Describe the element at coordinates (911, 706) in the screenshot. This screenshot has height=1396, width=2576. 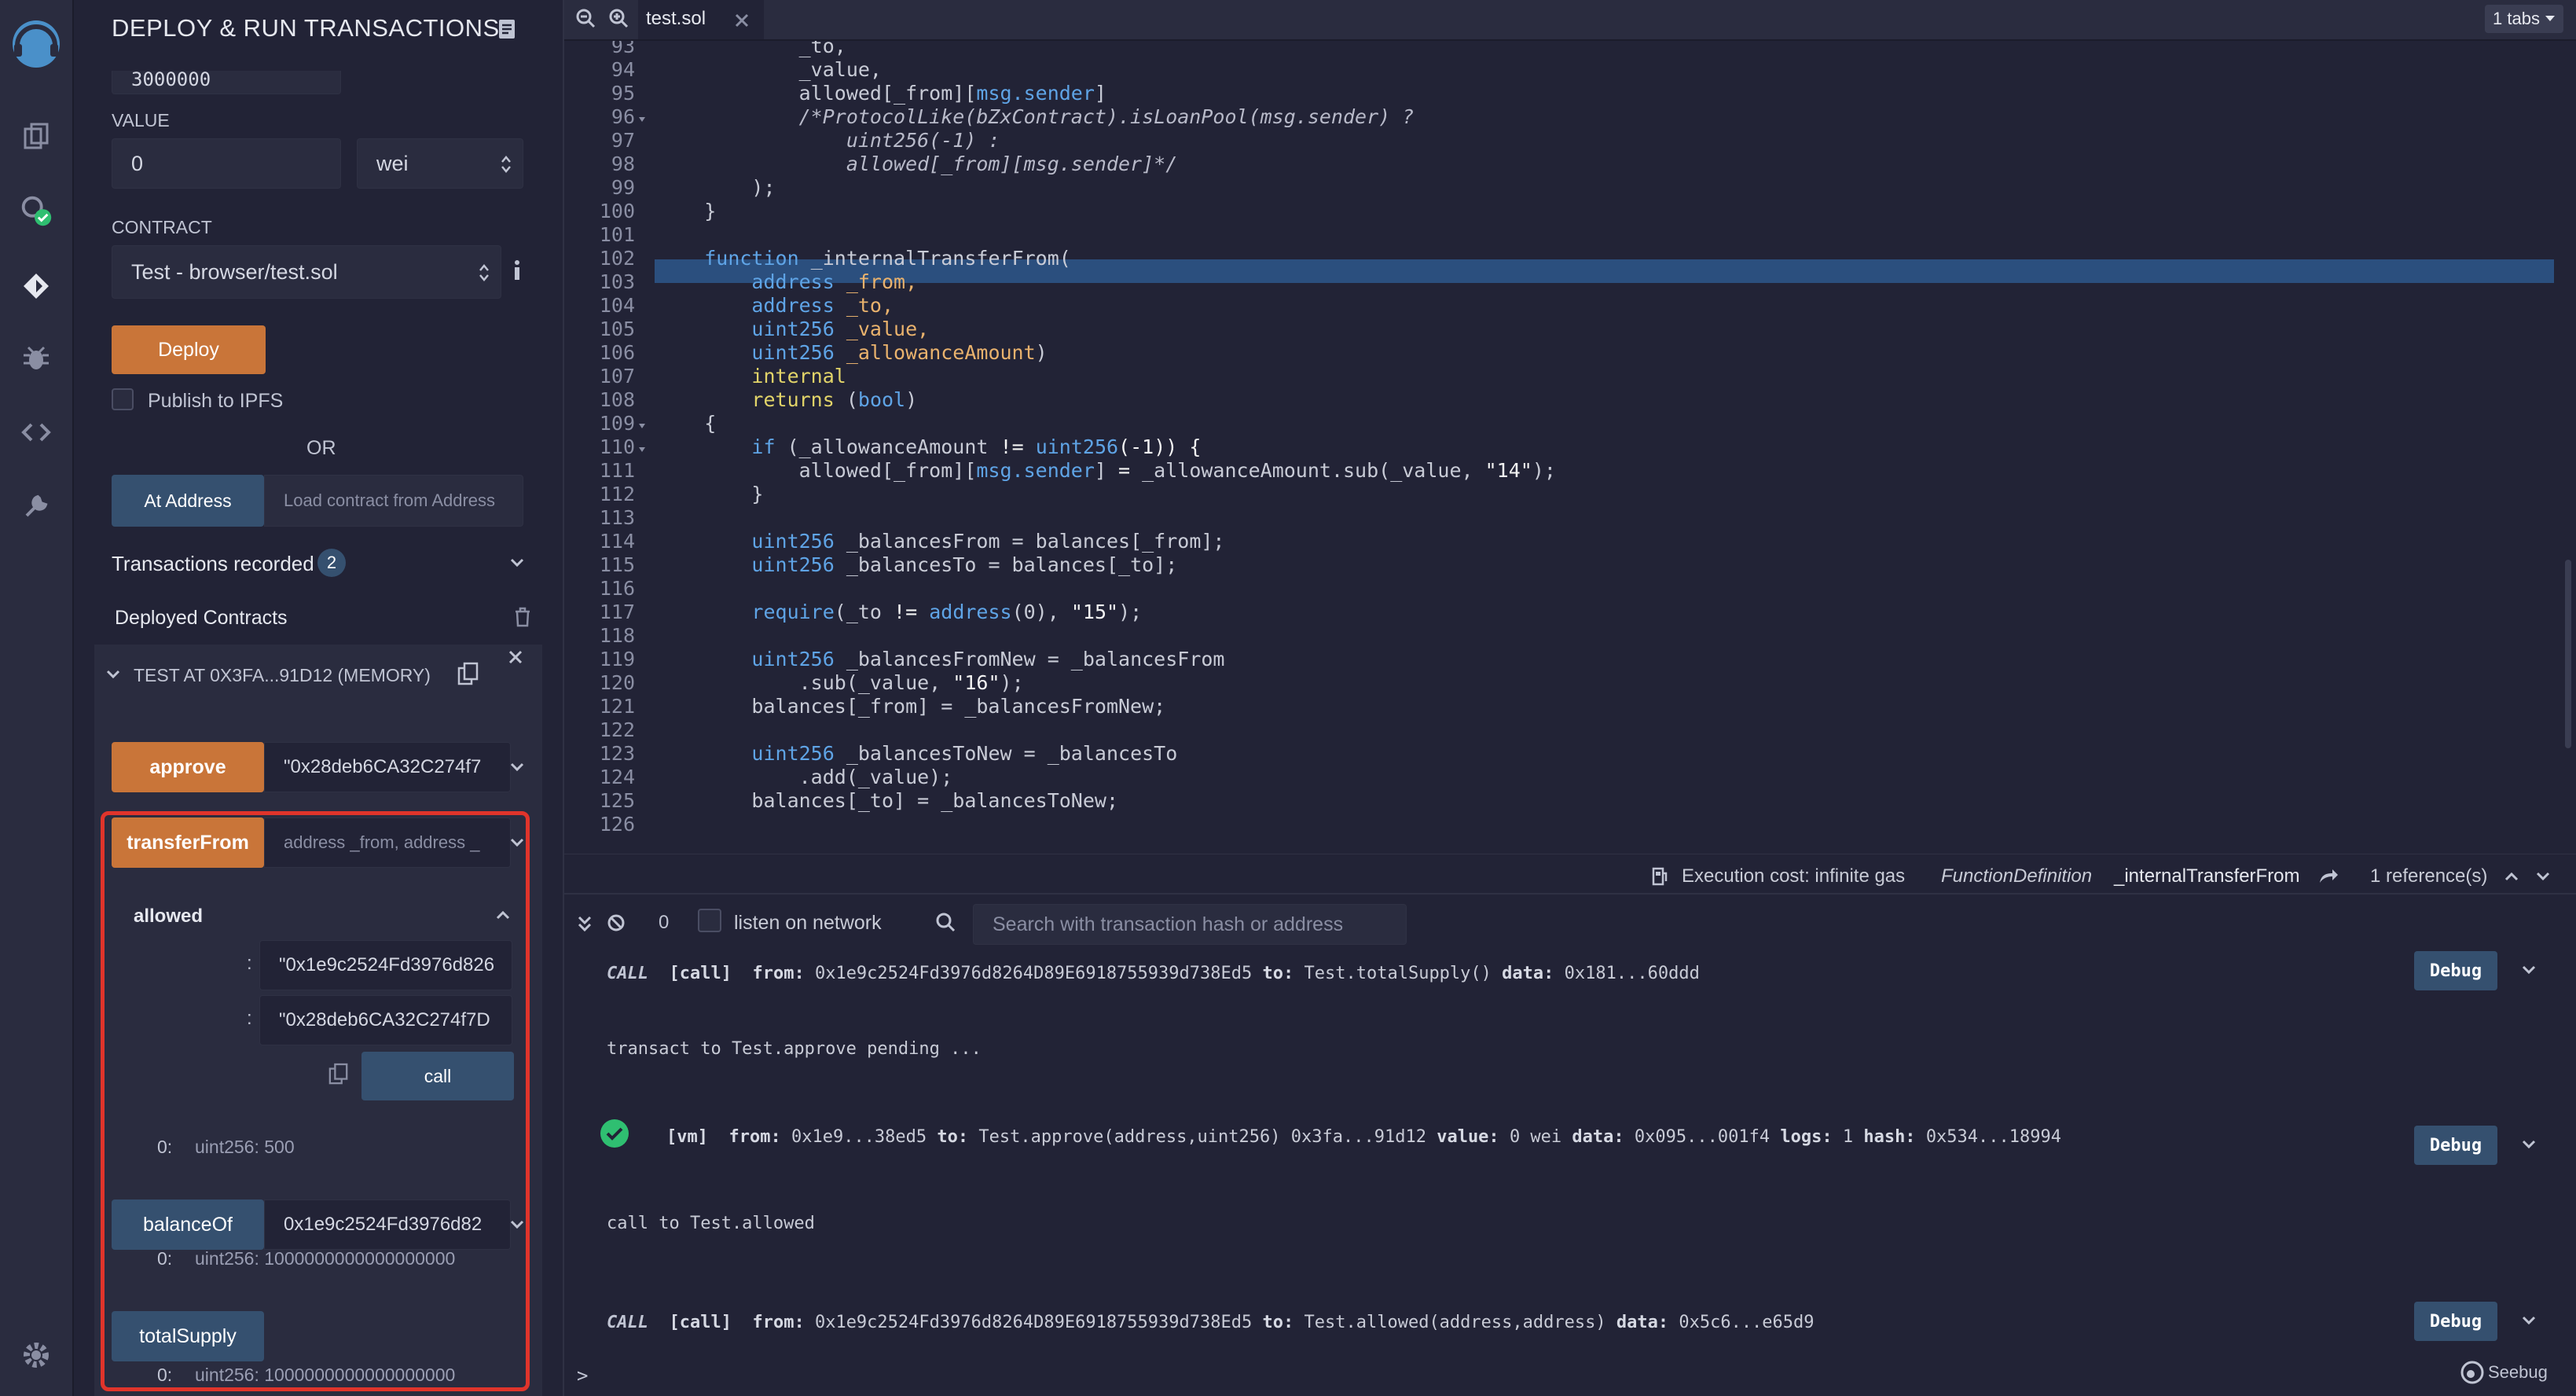
I see `code-token: balances[_from] = _balancesFromNew;` at that location.